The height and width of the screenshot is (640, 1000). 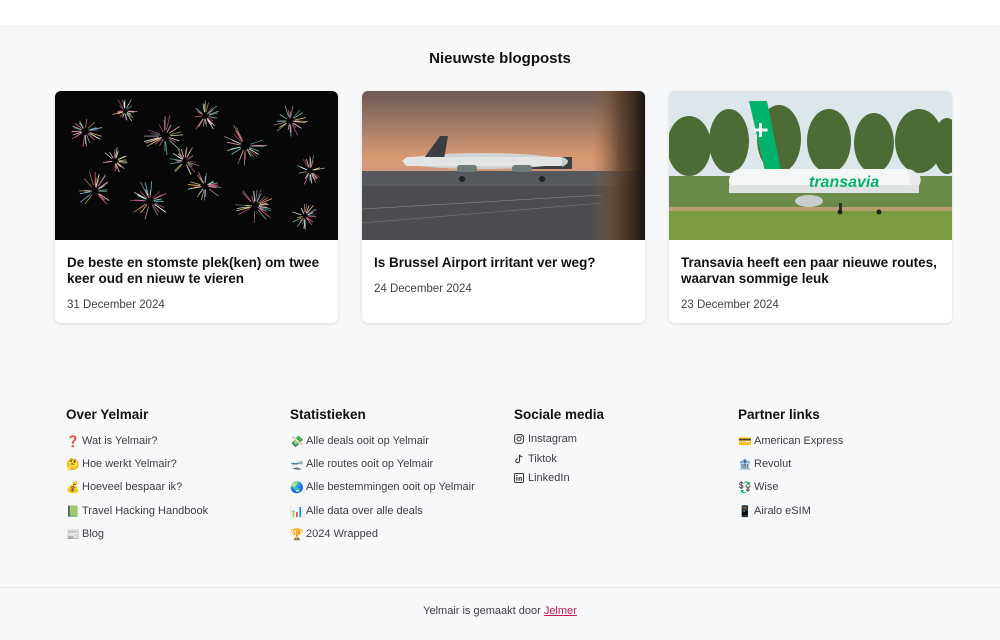 I want to click on footer-heading: Statistieken, so click(x=328, y=414).